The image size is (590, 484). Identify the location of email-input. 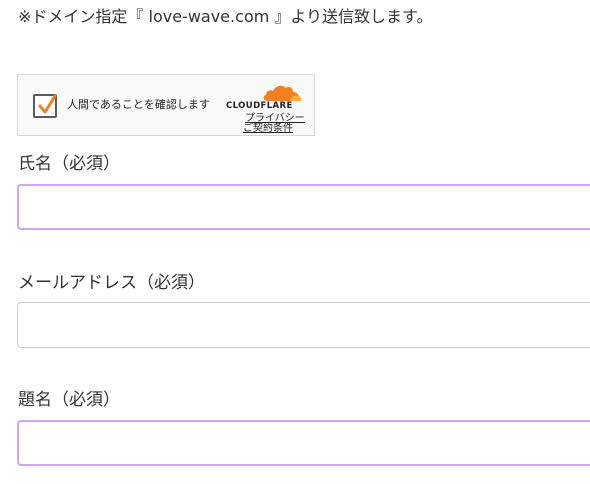
(303, 325).